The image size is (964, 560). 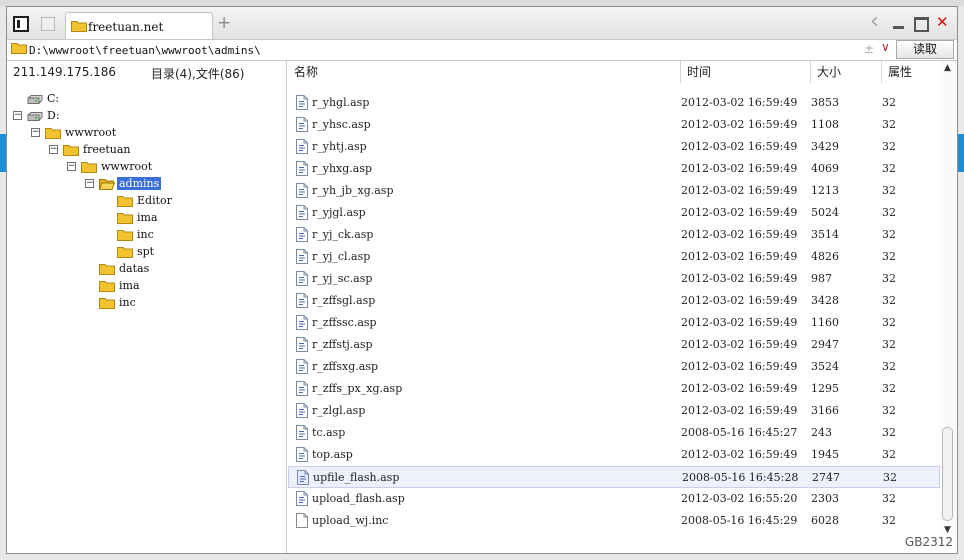 I want to click on file-row: r_yh_jb_xg.asp 2012-03-02 16:59:49 1213 32, so click(x=614, y=191).